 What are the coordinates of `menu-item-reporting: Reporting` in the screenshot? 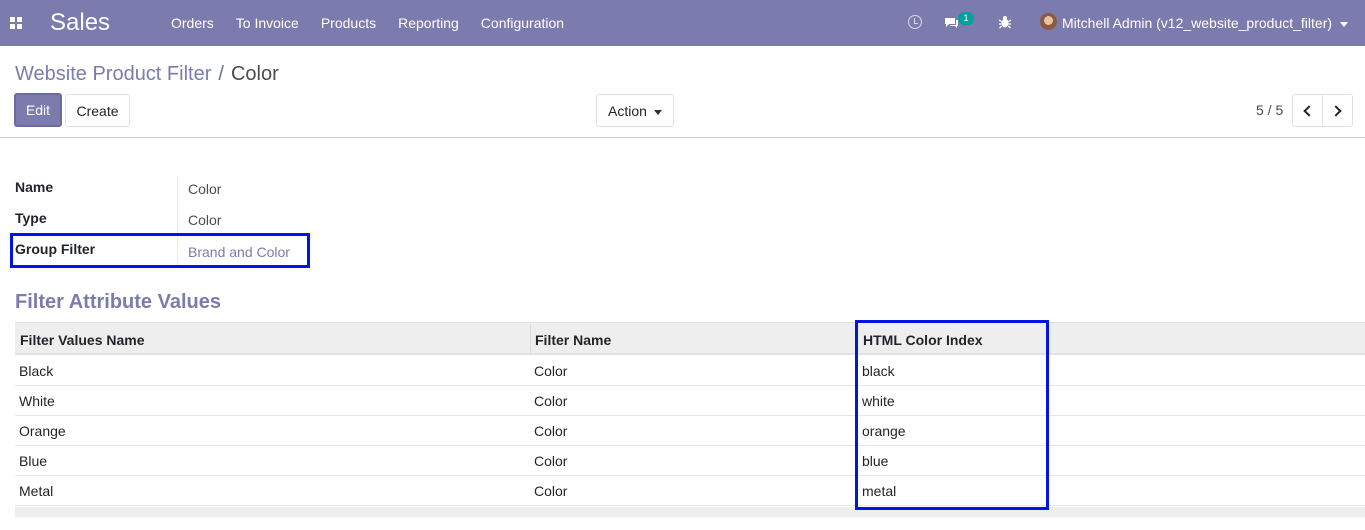 It's located at (428, 23).